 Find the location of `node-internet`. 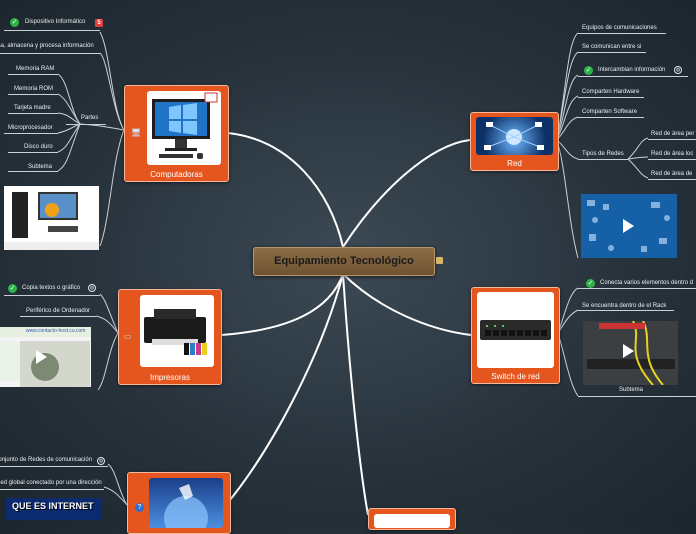

node-internet is located at coordinates (179, 503).